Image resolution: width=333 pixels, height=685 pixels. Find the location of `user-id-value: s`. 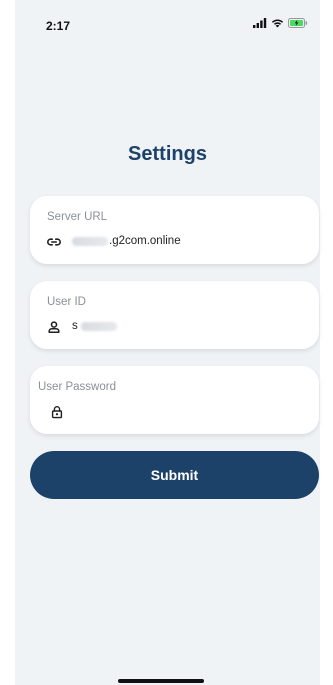

user-id-value: s is located at coordinates (95, 326).